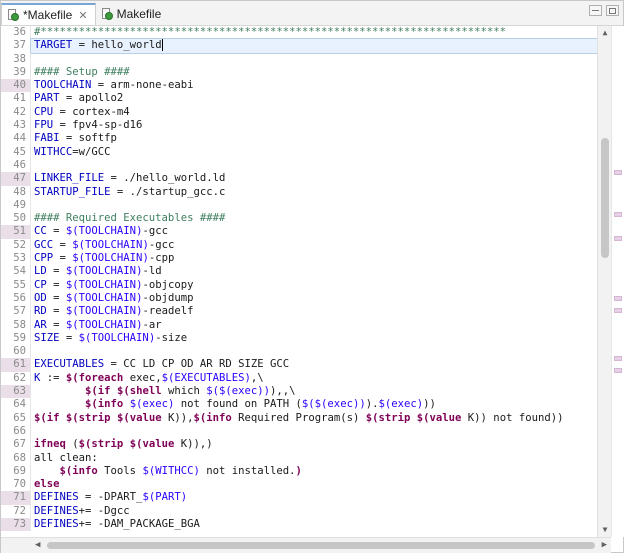  I want to click on code-line: 44 FABI = softfp, so click(299, 139).